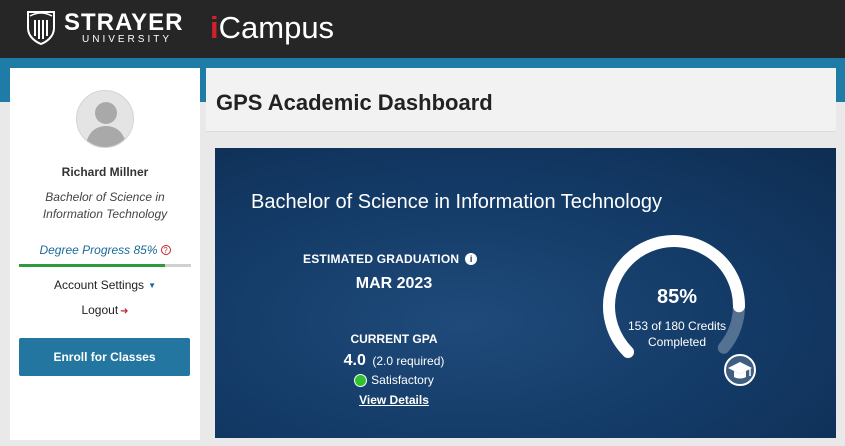  I want to click on academic-status: Satisfactory, so click(394, 380).